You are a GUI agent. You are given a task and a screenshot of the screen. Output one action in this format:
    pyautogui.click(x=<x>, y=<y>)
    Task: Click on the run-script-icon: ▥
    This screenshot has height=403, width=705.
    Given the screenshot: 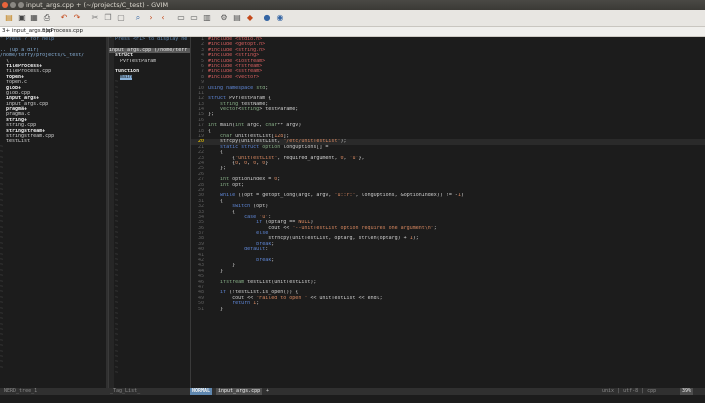 What is the action you would take?
    pyautogui.click(x=207, y=18)
    